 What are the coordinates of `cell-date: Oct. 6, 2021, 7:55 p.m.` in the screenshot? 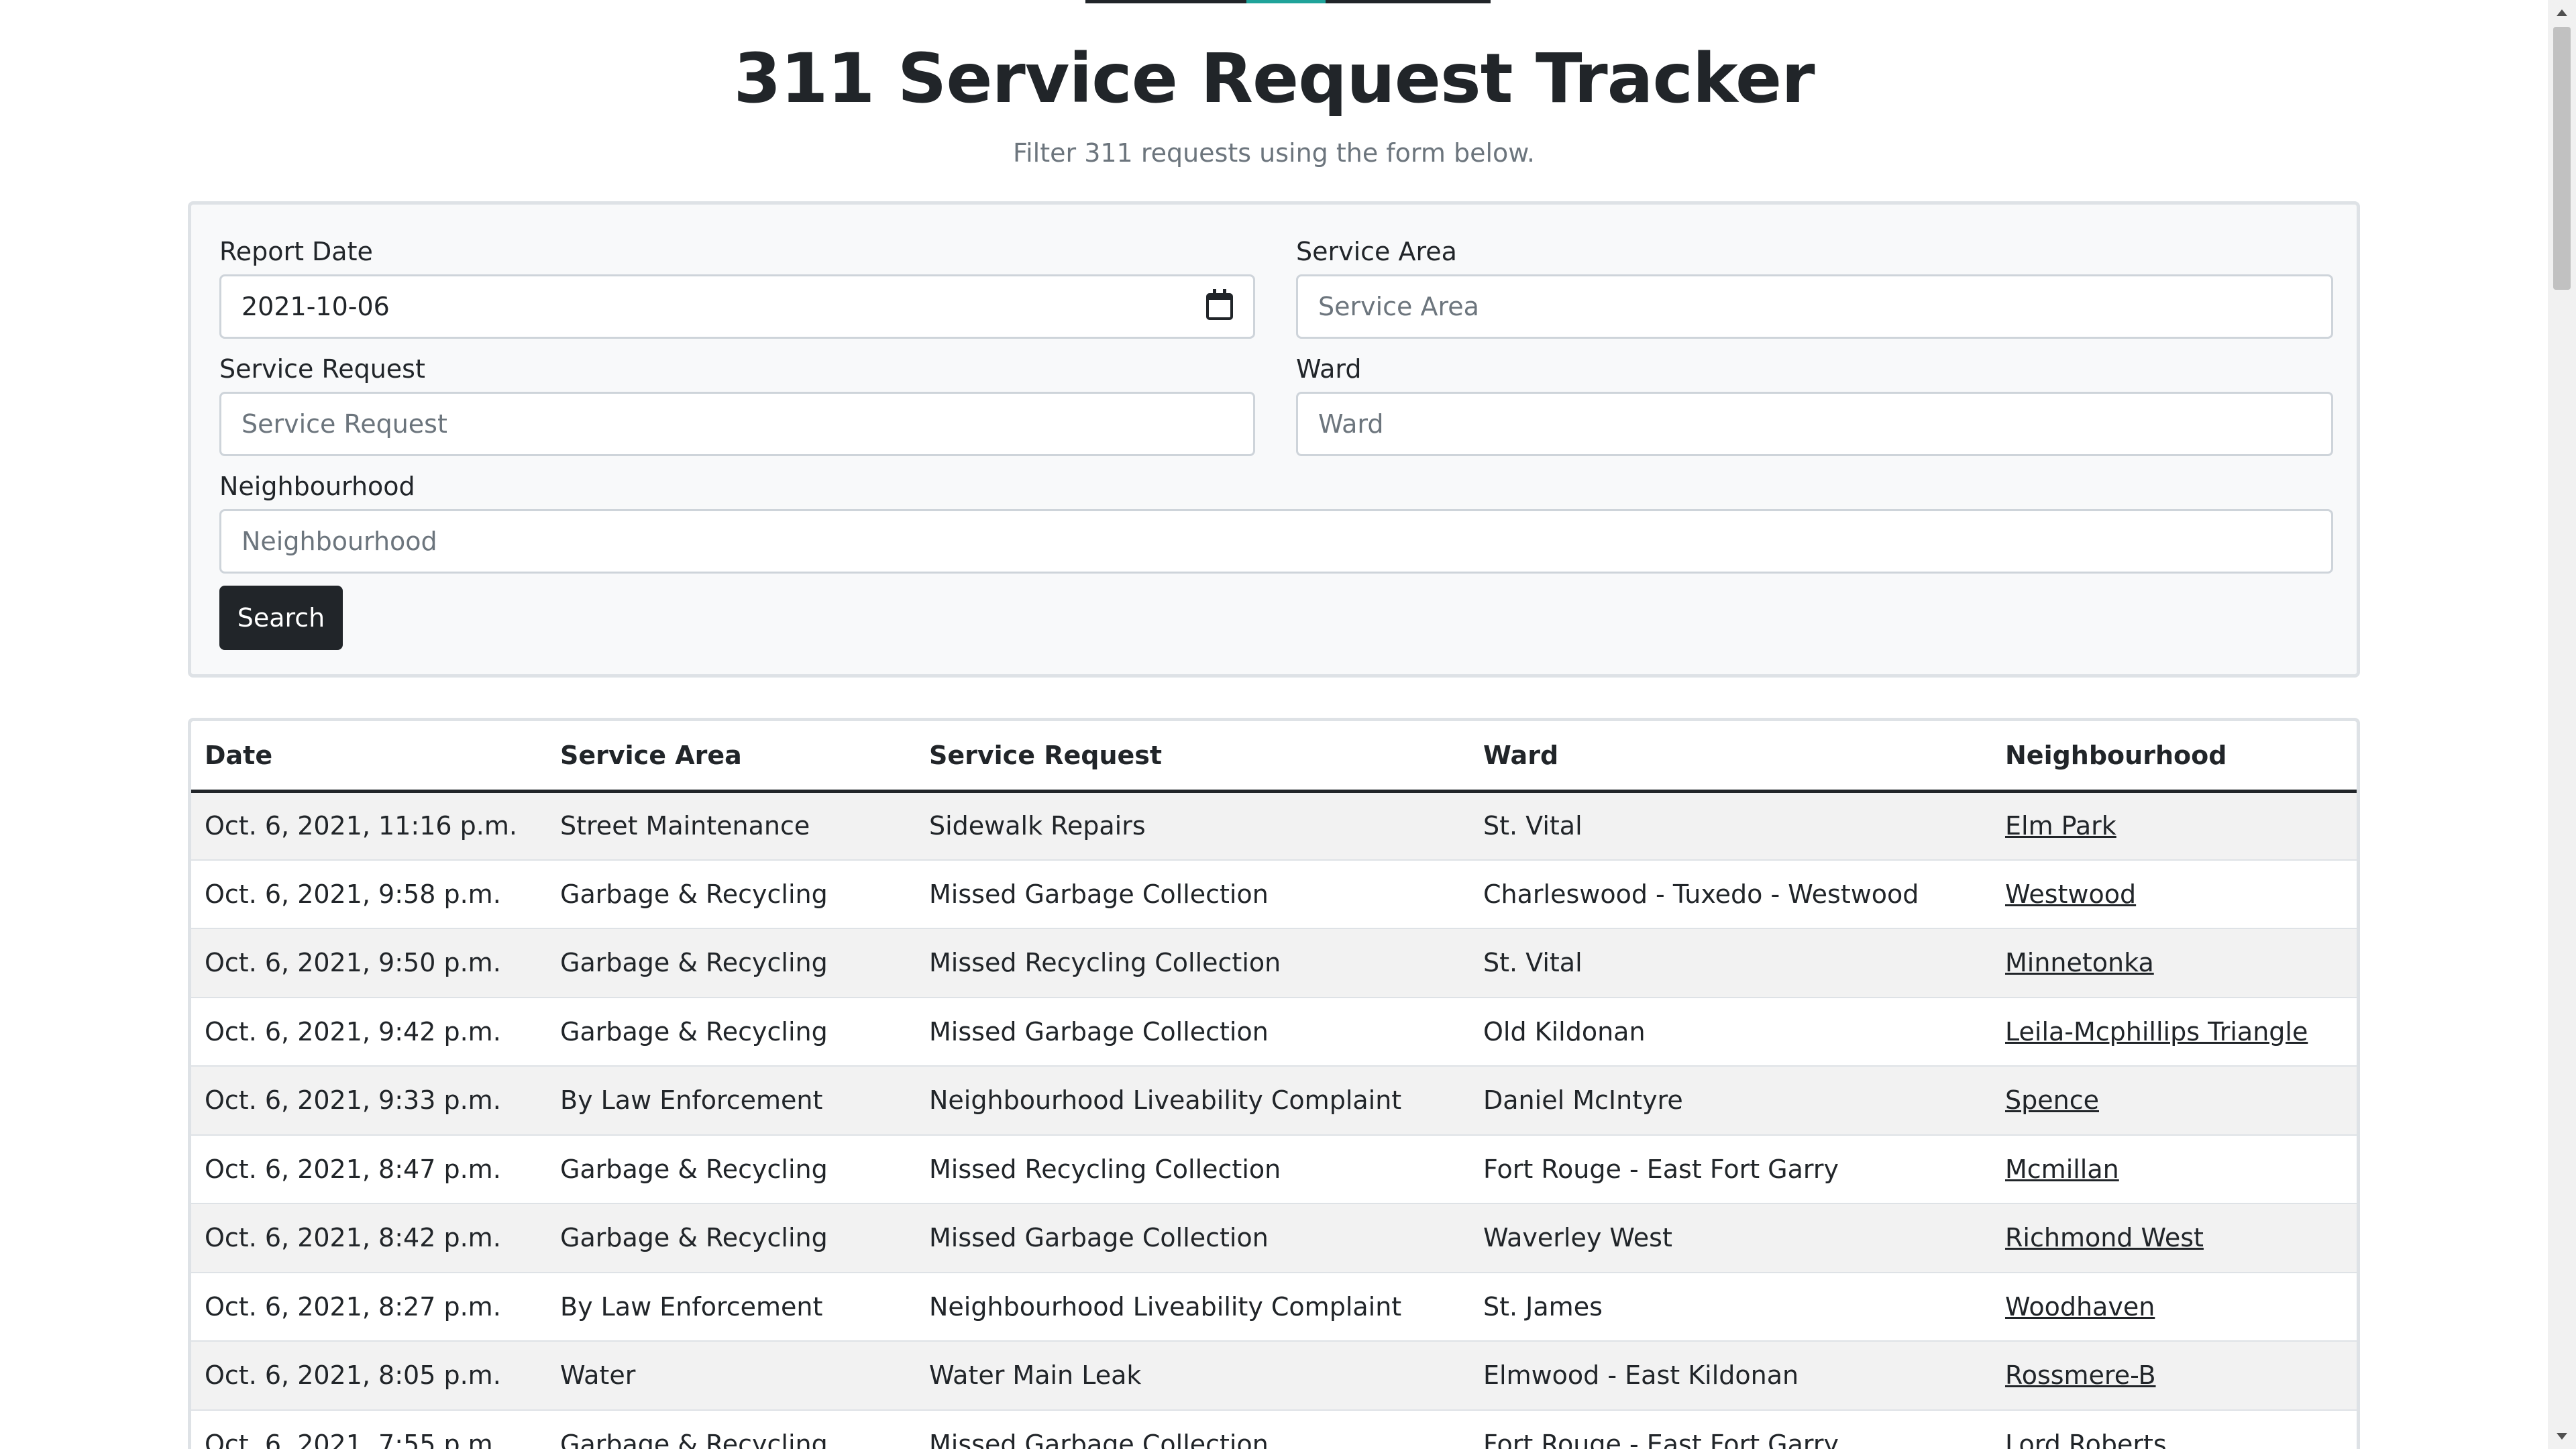 It's located at (369, 1429).